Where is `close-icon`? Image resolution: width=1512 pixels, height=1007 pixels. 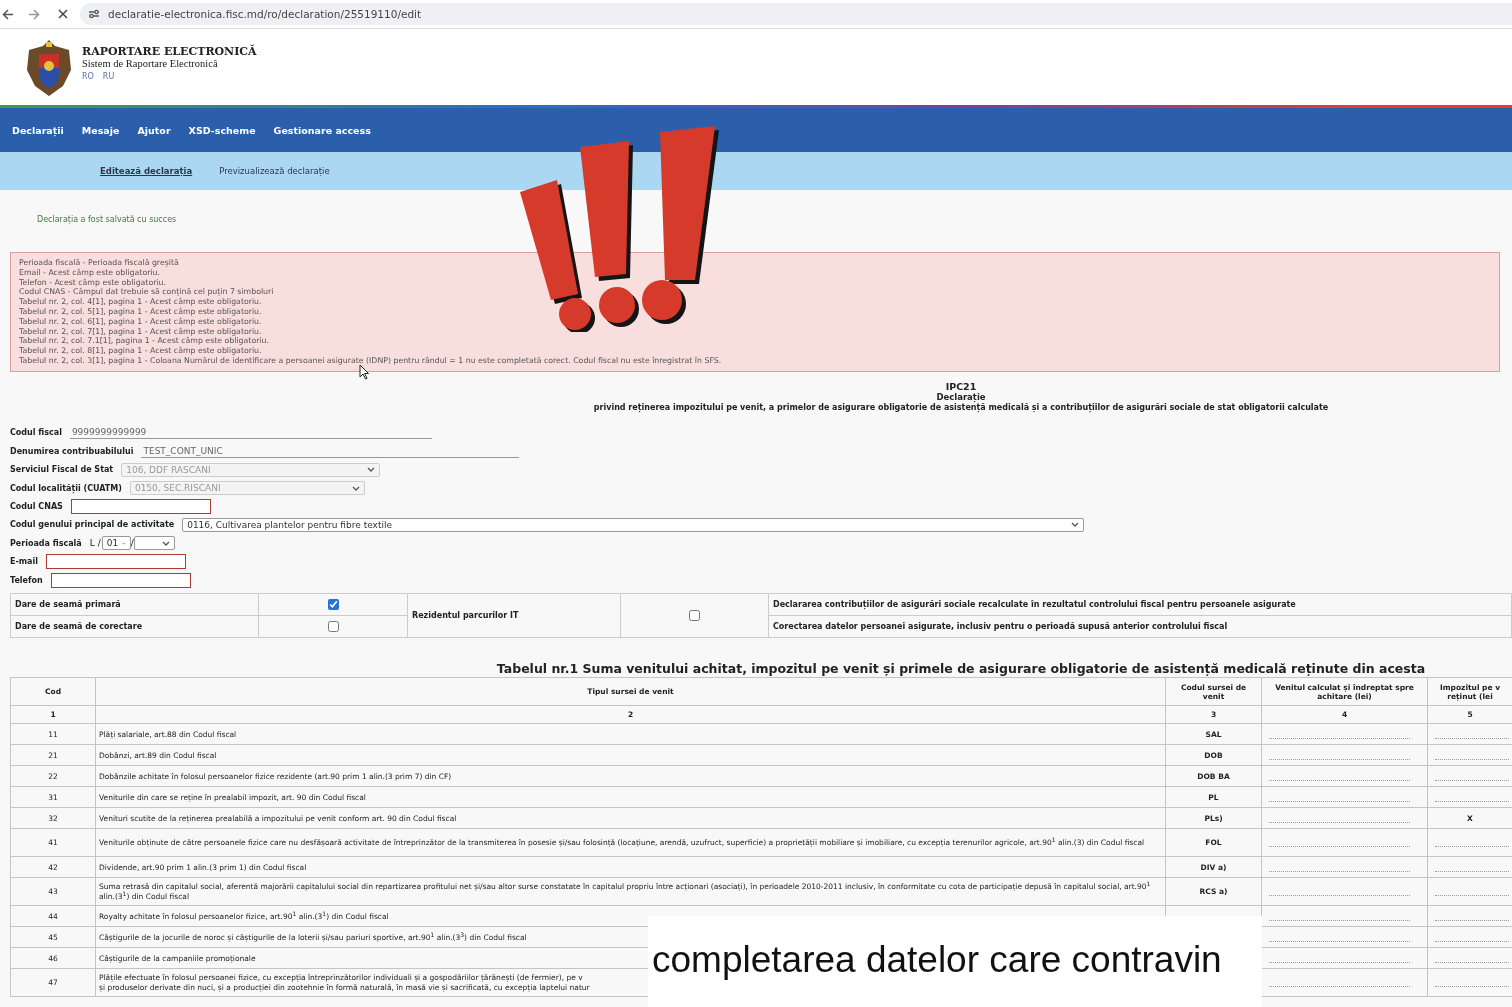
close-icon is located at coordinates (63, 14).